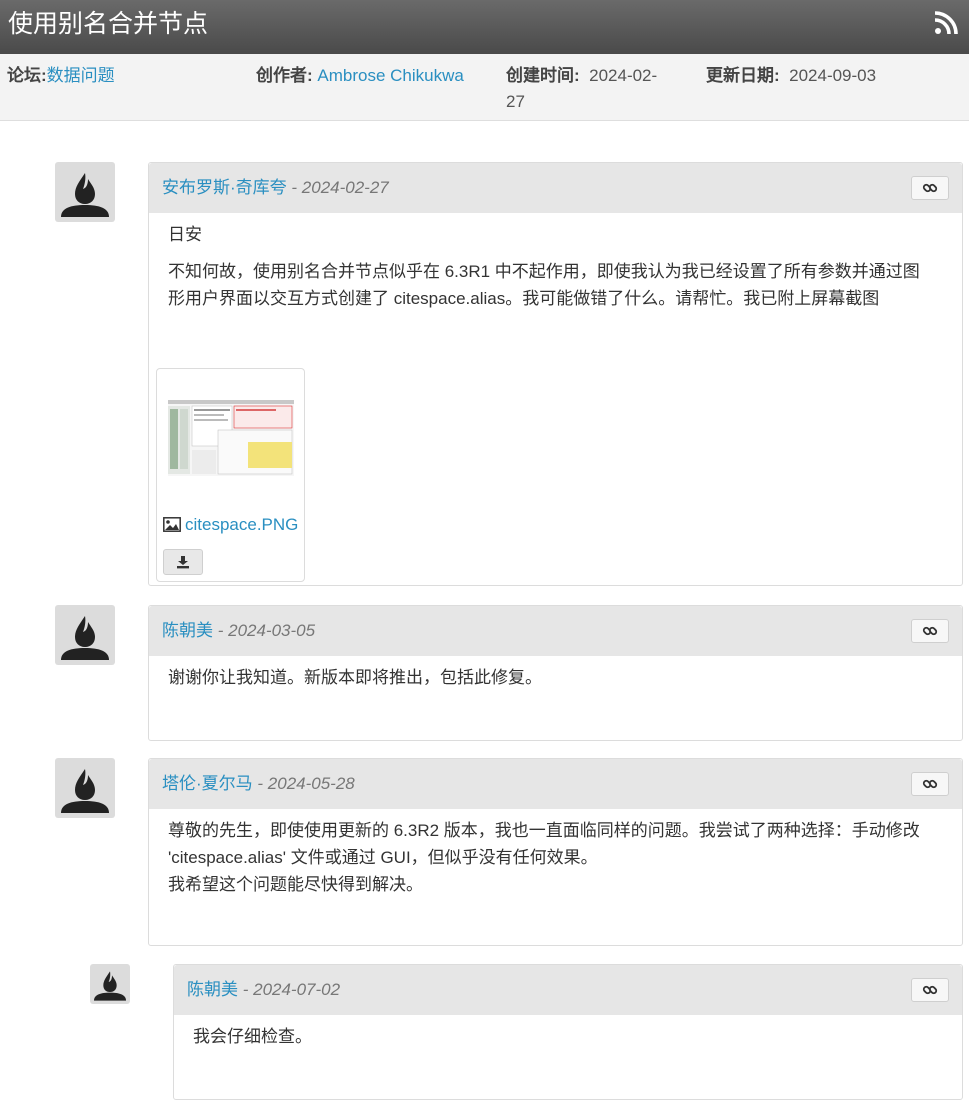  Describe the element at coordinates (515, 101) in the screenshot. I see `created-value-cont: 27` at that location.